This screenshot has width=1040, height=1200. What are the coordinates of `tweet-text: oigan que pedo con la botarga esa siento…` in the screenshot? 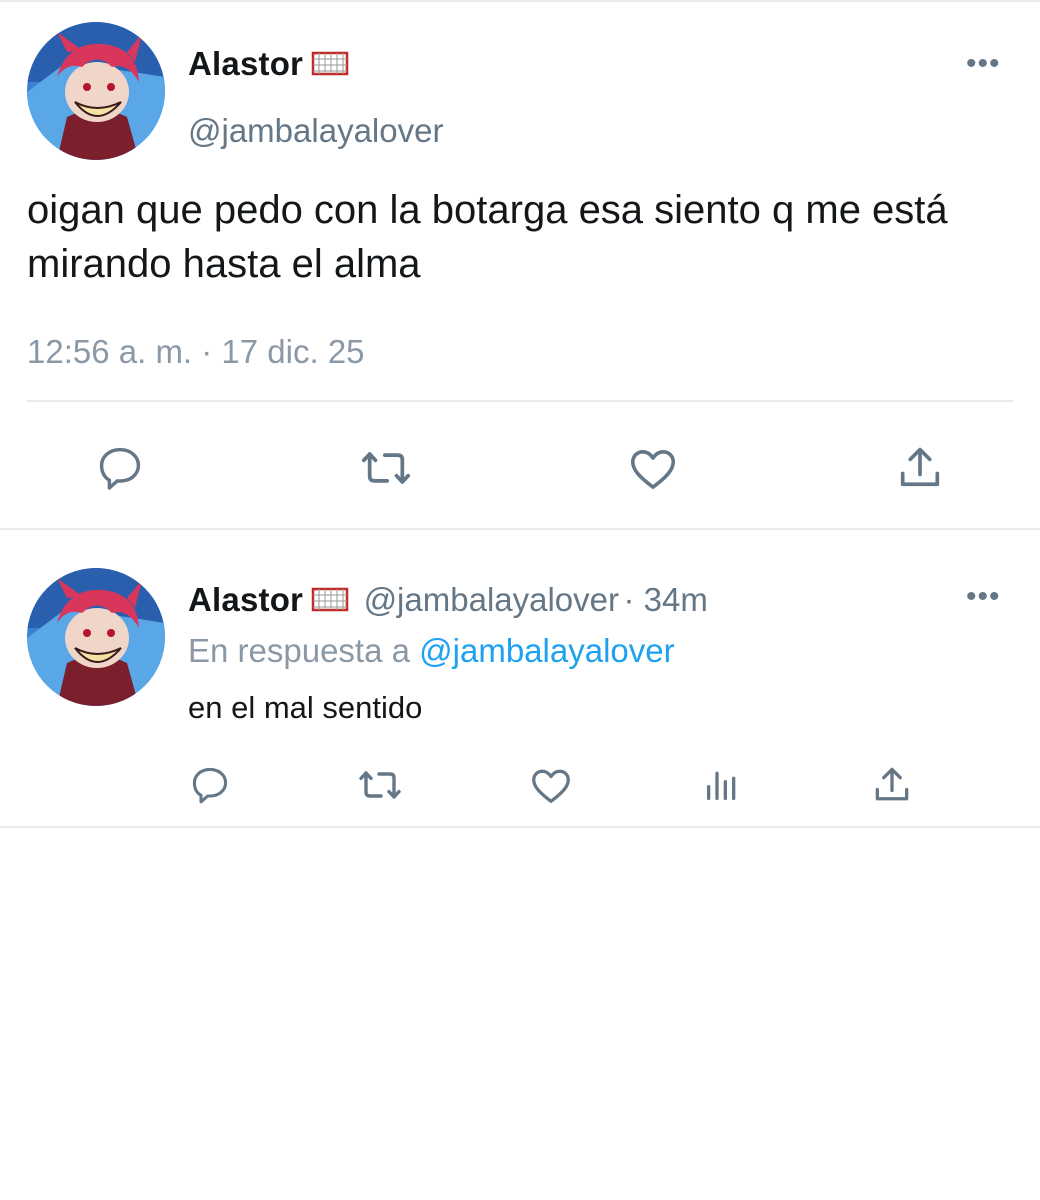 It's located at (487, 237).